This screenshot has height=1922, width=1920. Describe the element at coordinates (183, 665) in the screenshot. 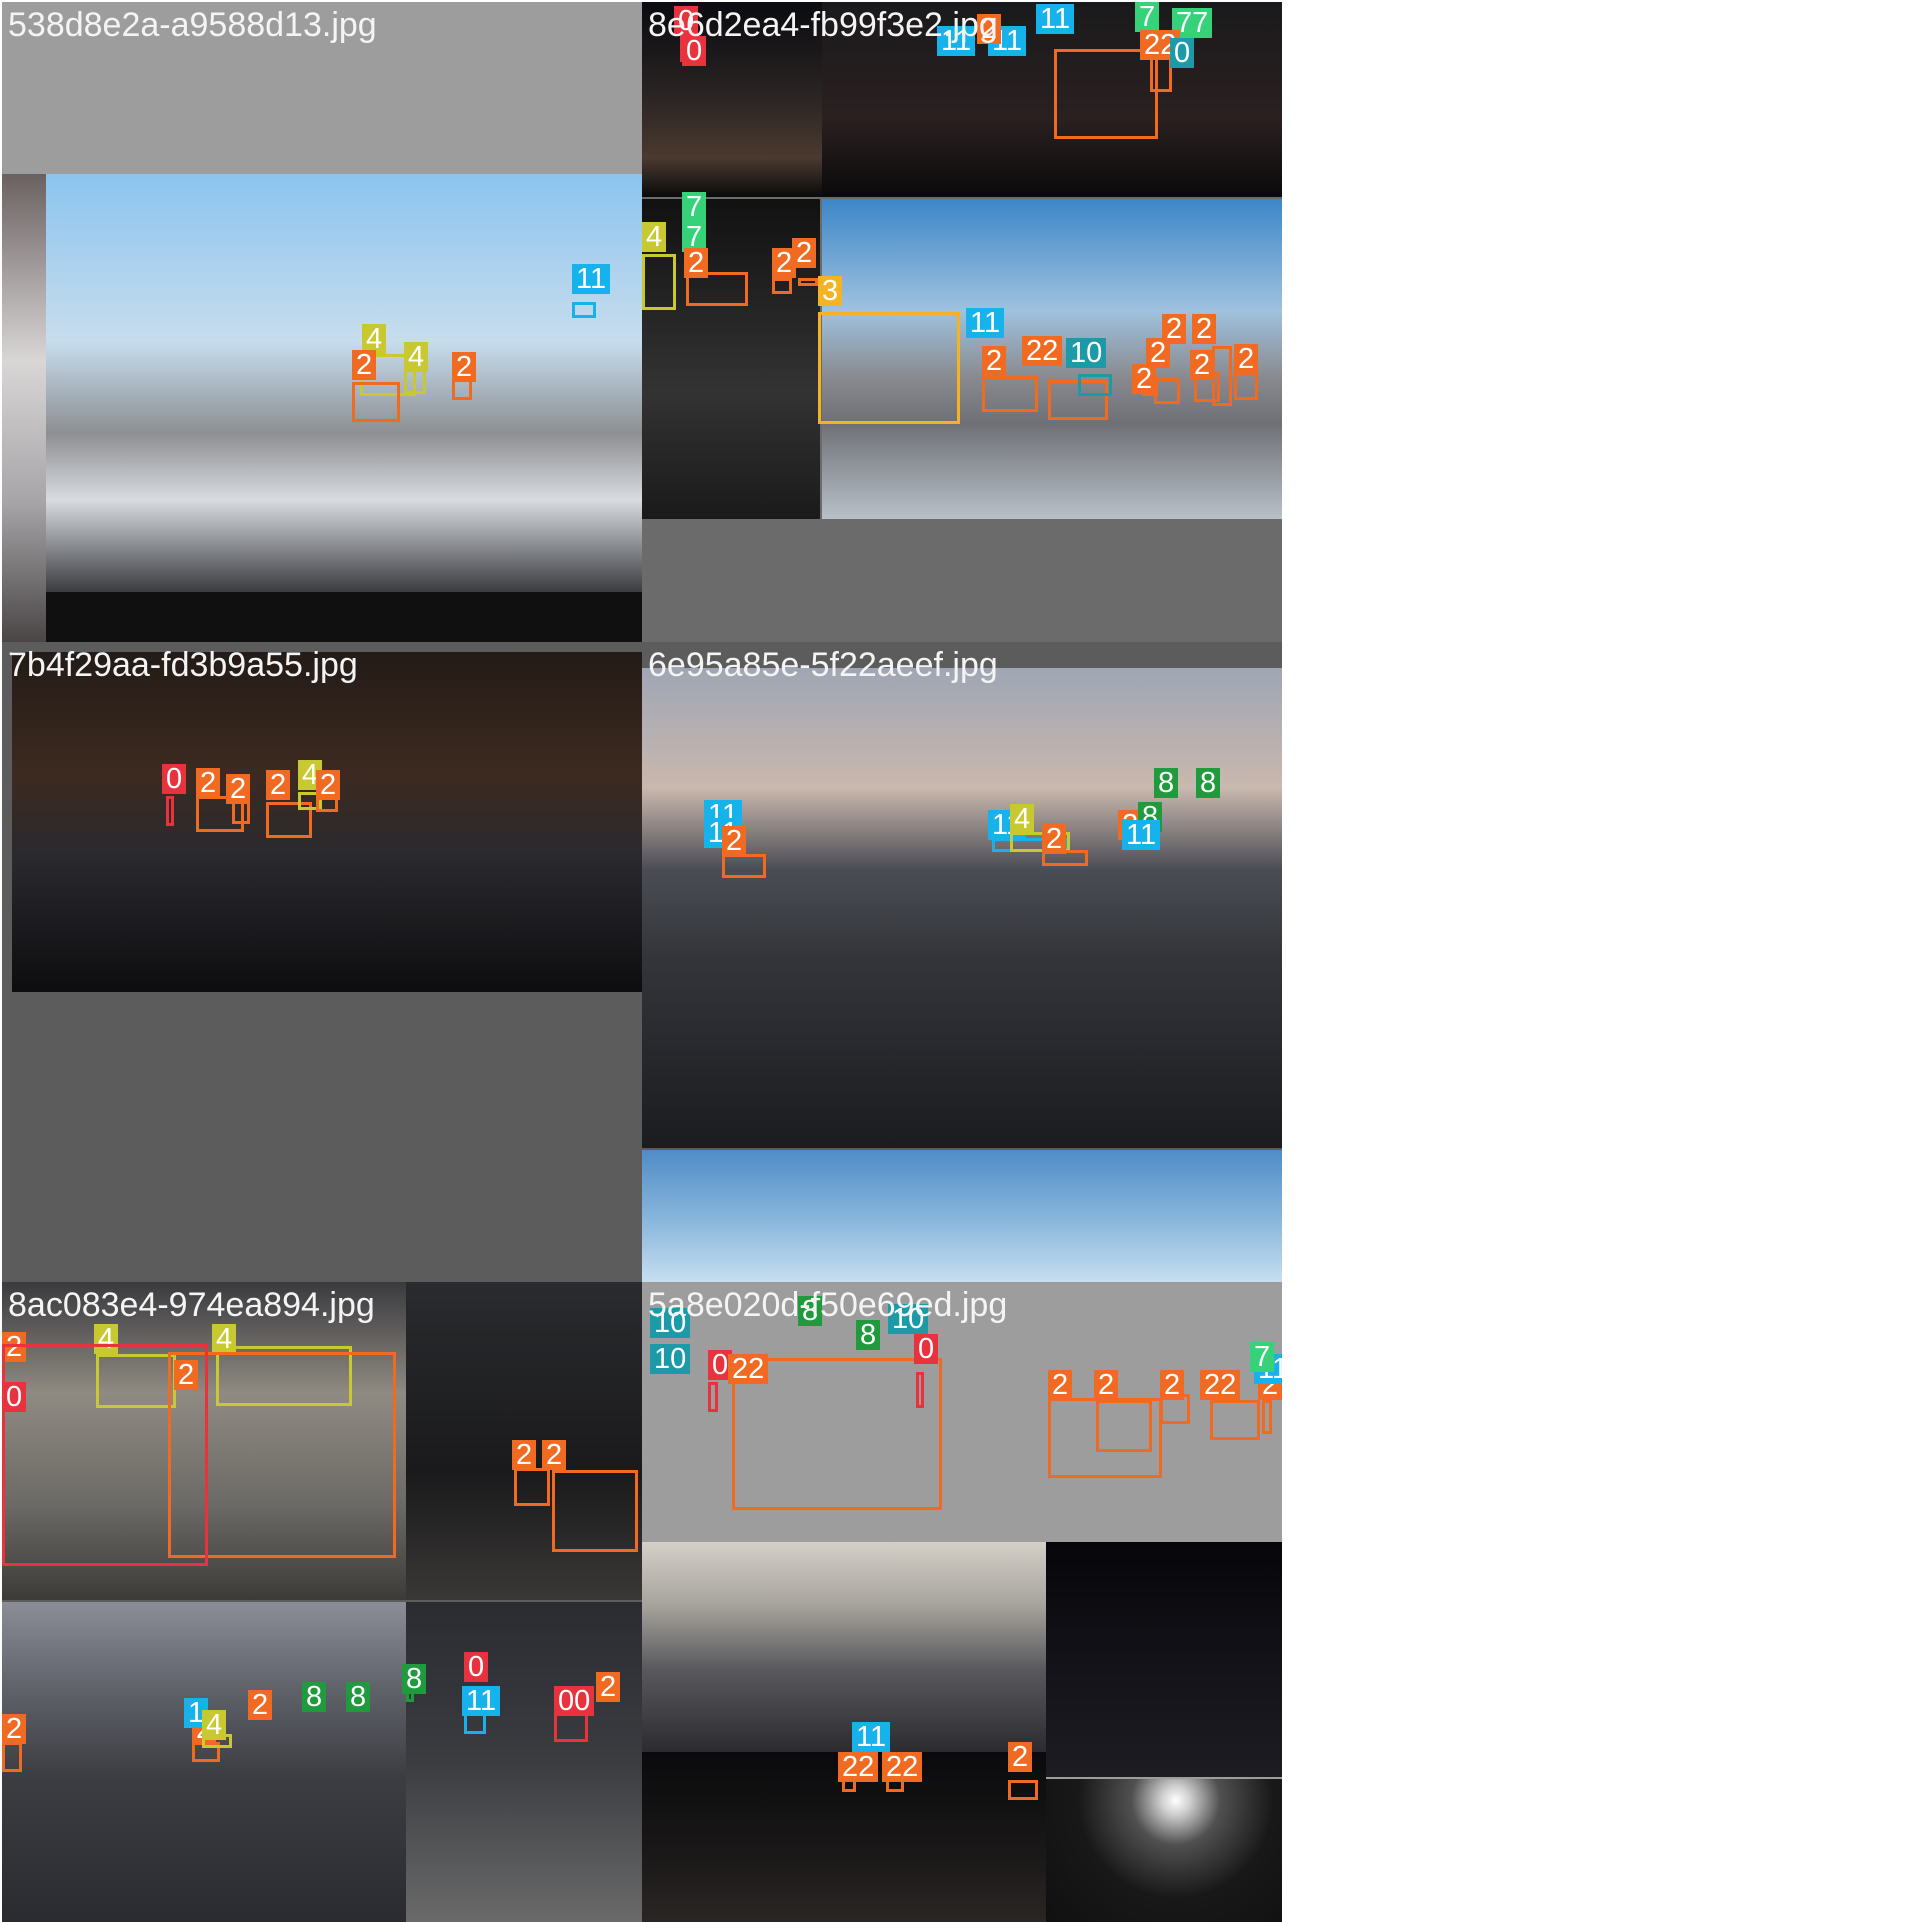

I see `tile-filename: 7b4f29aa-fd3b9a55.jpg` at that location.